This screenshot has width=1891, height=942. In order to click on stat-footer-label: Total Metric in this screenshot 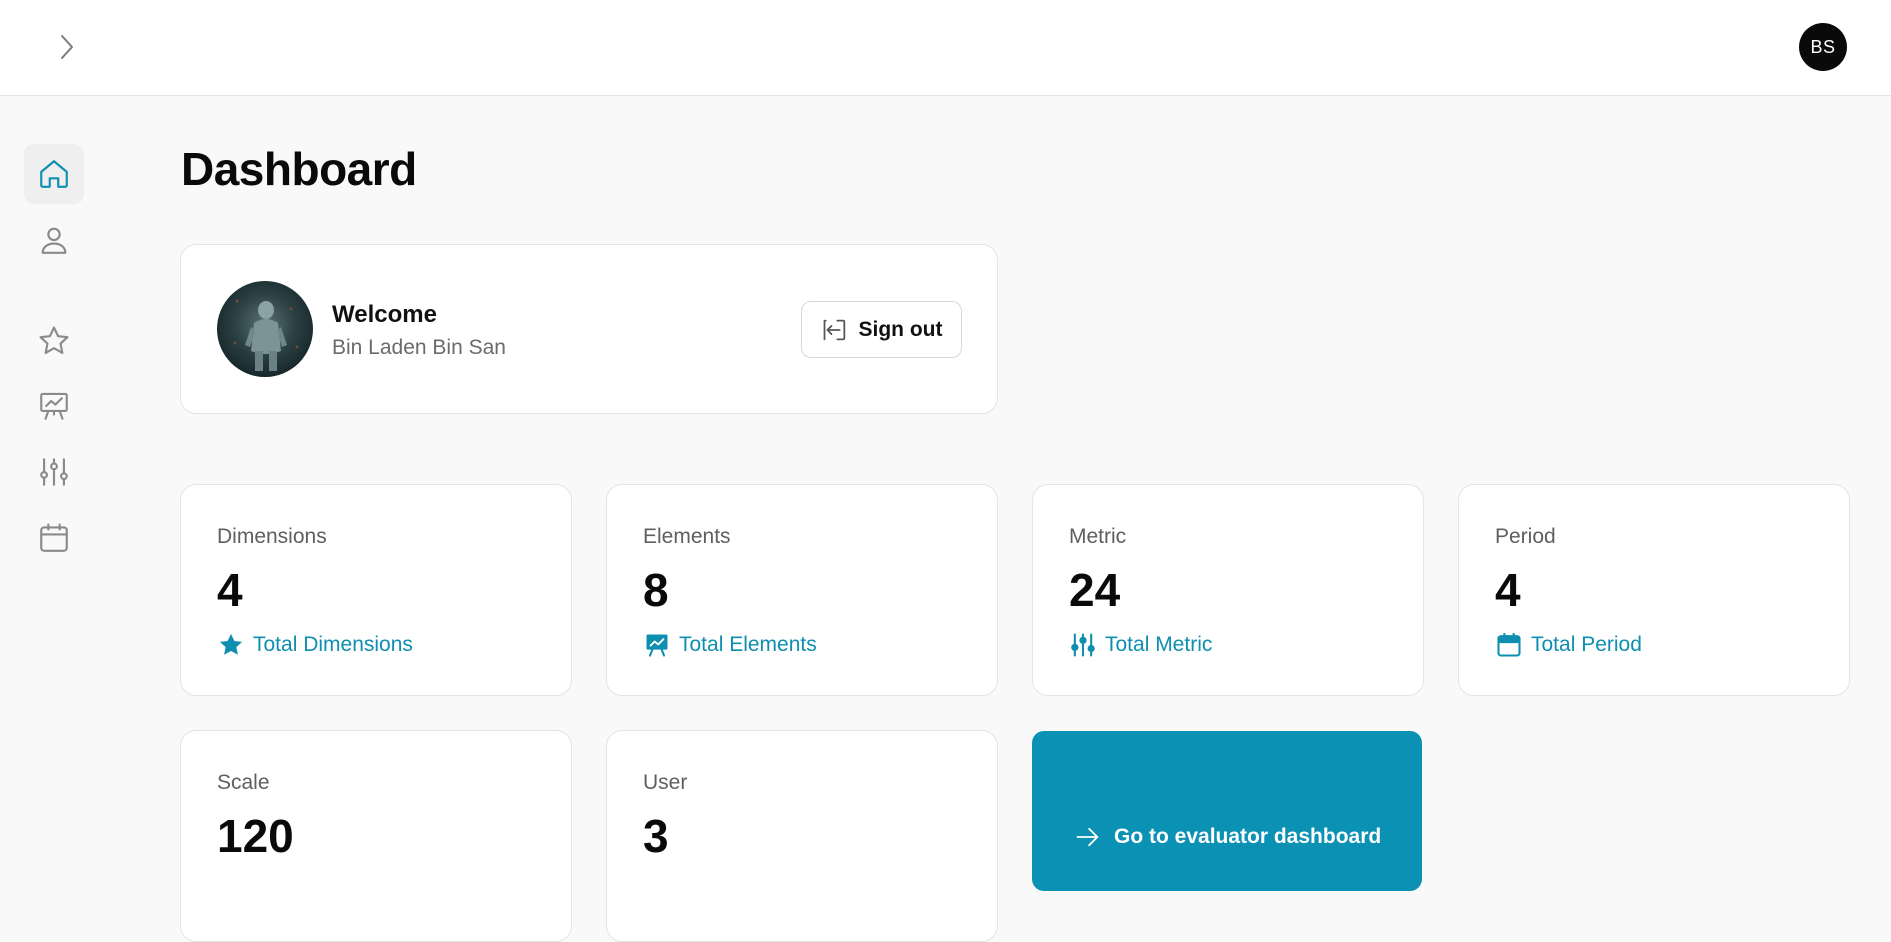, I will do `click(1159, 644)`.